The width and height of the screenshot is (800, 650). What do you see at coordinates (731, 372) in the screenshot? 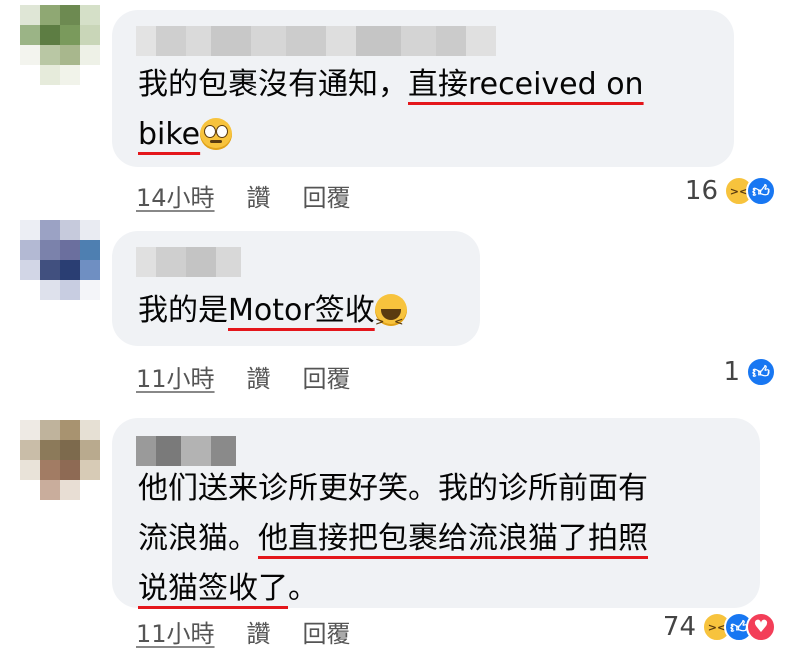
I see `reaction-count: 1` at bounding box center [731, 372].